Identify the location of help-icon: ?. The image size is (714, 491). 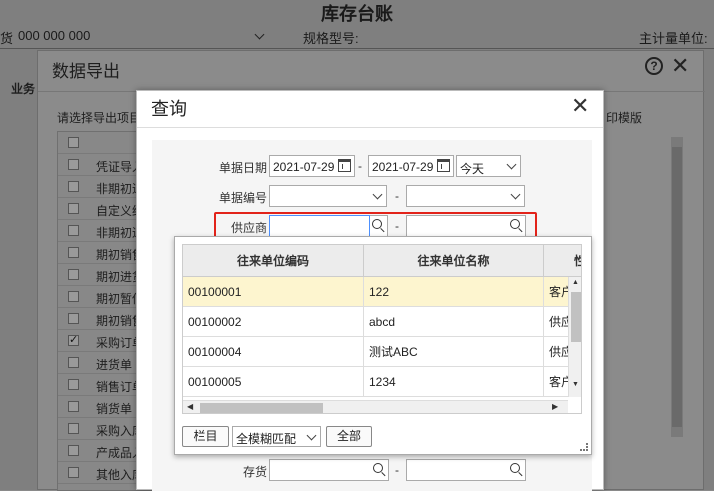
(654, 66).